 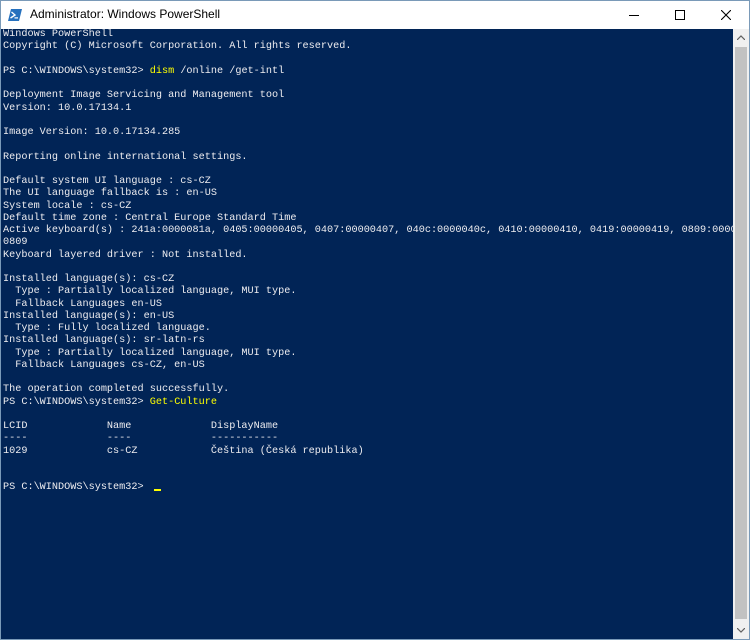 What do you see at coordinates (183, 402) in the screenshot?
I see `command-text: Get-Culture` at bounding box center [183, 402].